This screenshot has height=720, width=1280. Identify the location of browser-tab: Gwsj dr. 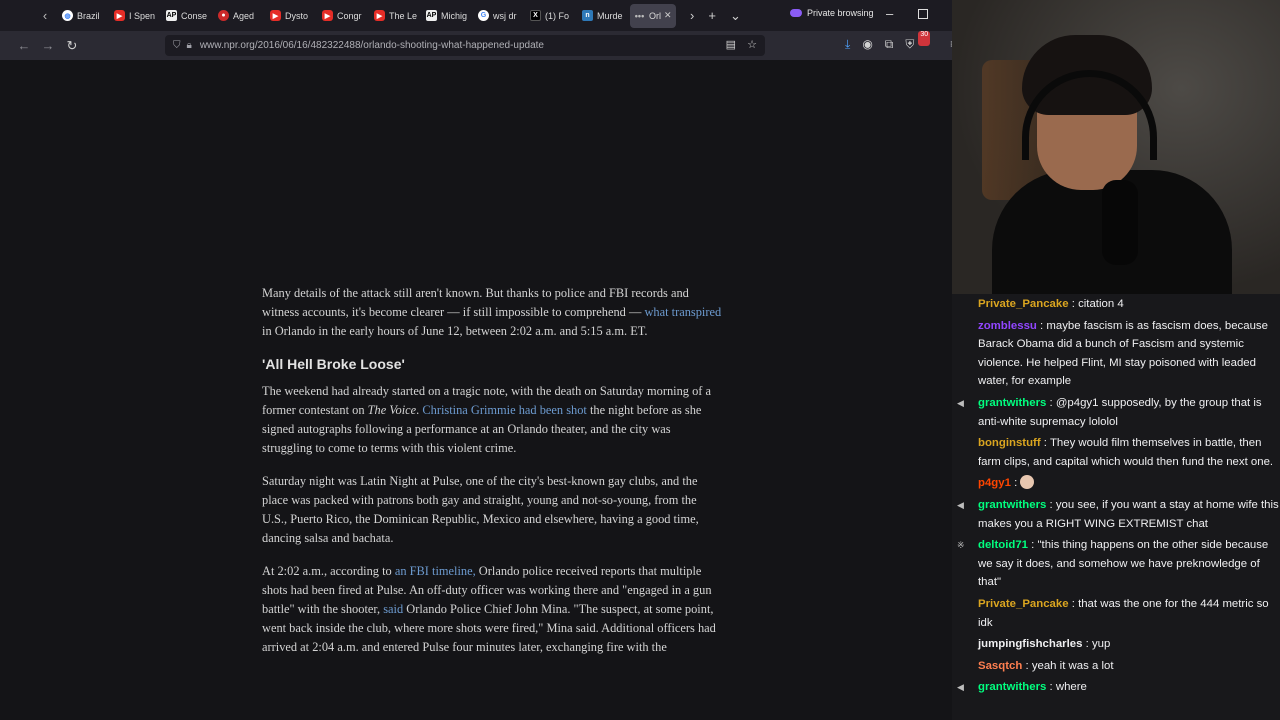
(500, 16).